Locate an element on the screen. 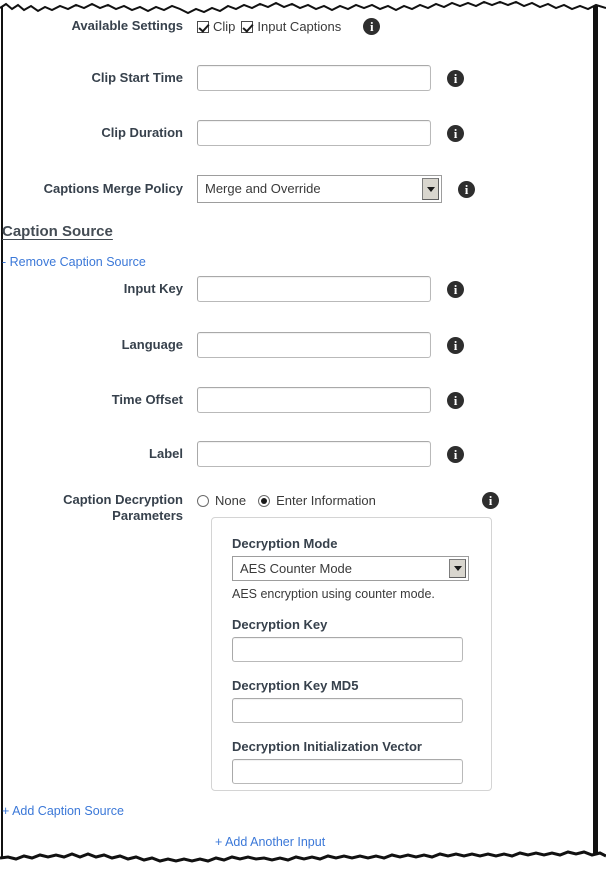 Image resolution: width=606 pixels, height=870 pixels. label-decryption-mode: Decryption Mode is located at coordinates (285, 543).